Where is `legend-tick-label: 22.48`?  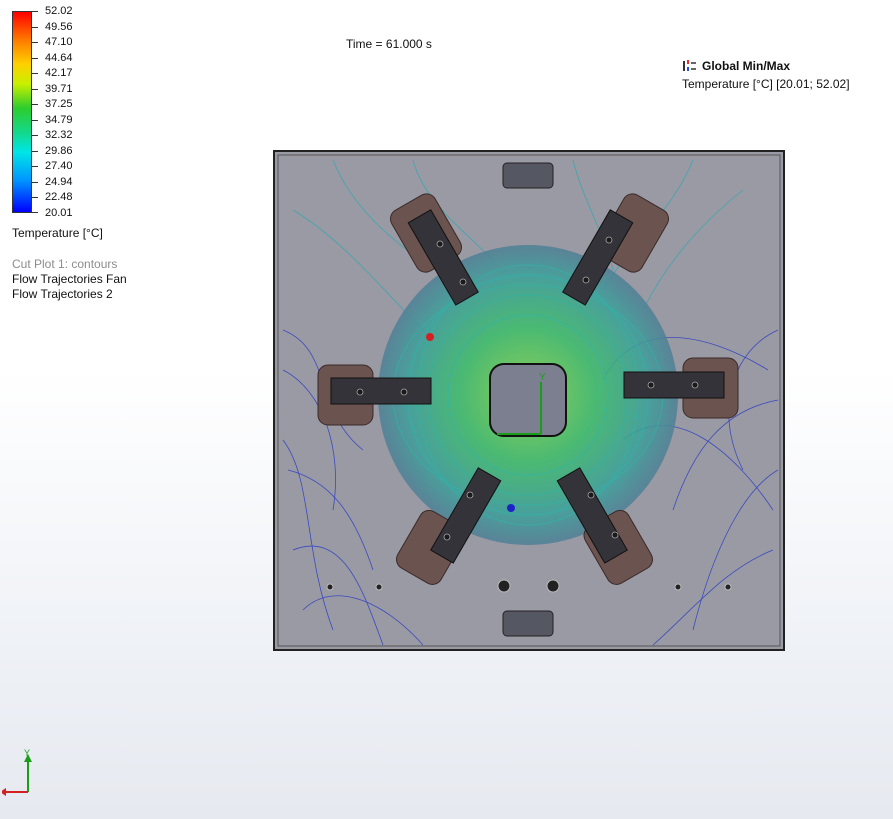
legend-tick-label: 22.48 is located at coordinates (59, 197).